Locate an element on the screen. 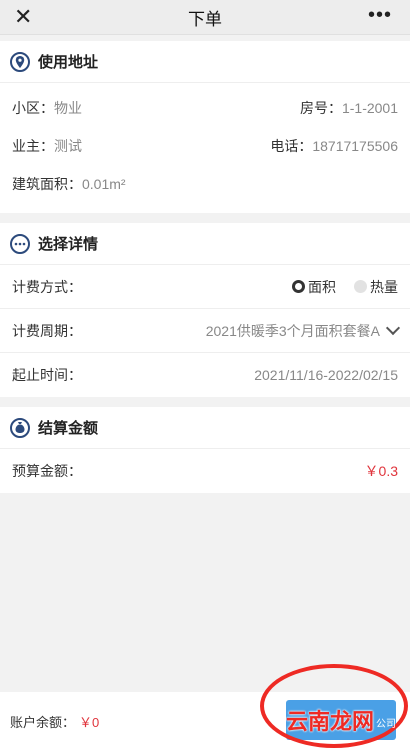  area-value: 0.01m² is located at coordinates (104, 184).